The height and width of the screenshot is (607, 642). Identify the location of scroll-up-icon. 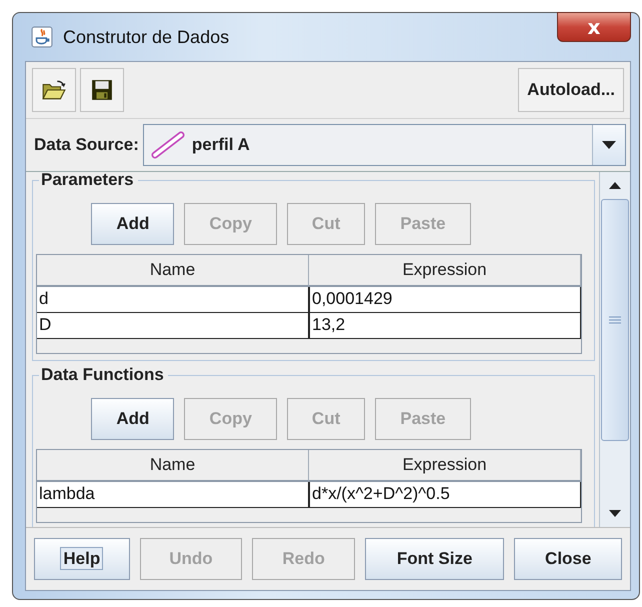
(615, 185).